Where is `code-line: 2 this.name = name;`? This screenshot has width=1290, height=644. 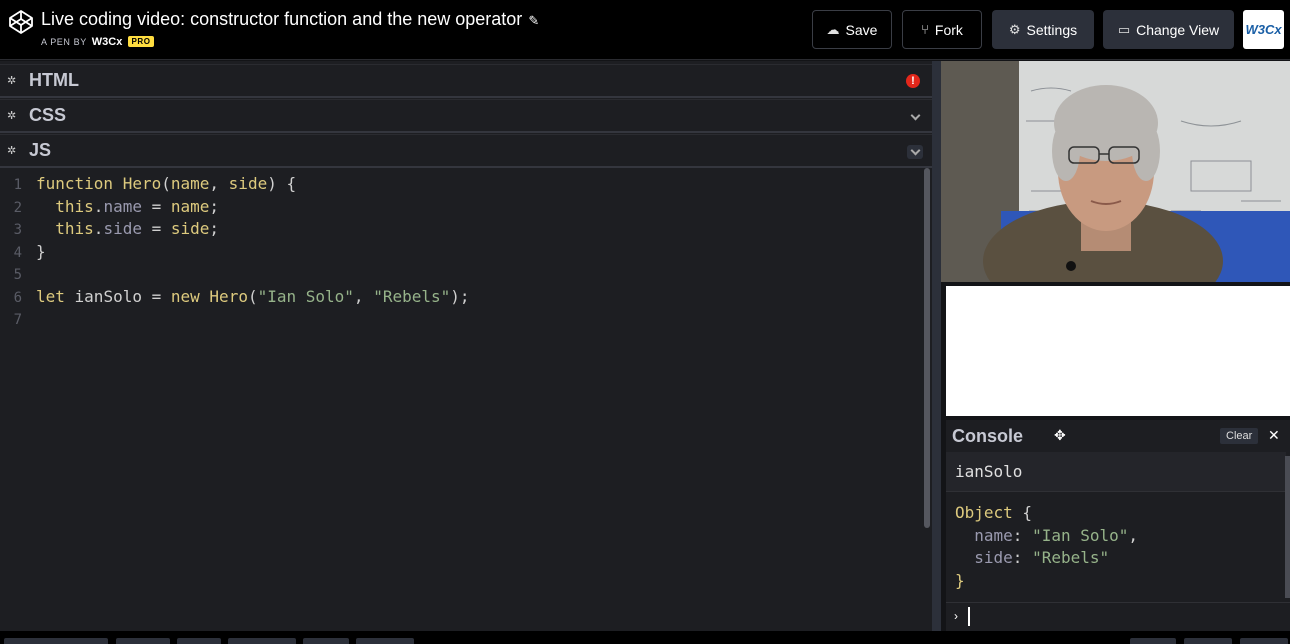 code-line: 2 this.name = name; is located at coordinates (461, 207).